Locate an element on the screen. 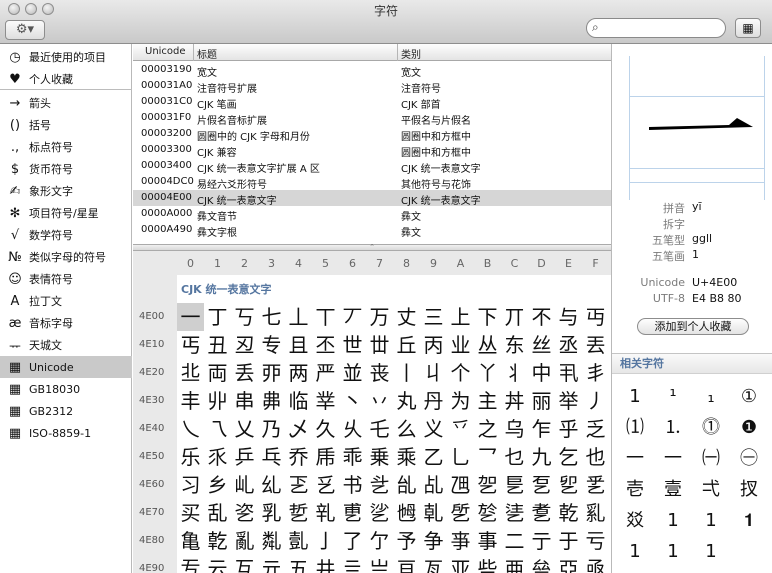 Image resolution: width=772 pixels, height=573 pixels. related-character: ❶ is located at coordinates (749, 428).